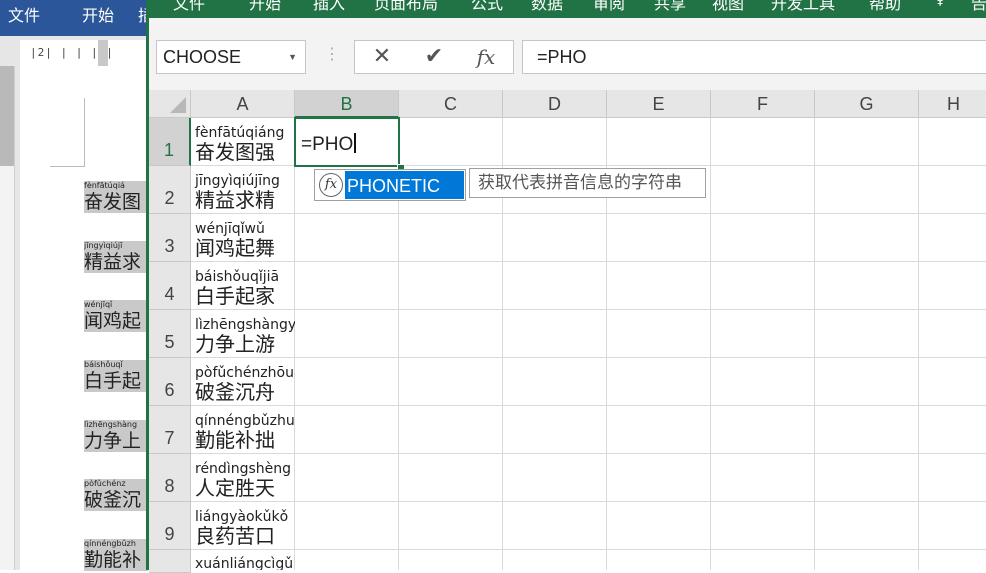 Image resolution: width=986 pixels, height=573 pixels. Describe the element at coordinates (952, 104) in the screenshot. I see `column-header-h: H` at that location.